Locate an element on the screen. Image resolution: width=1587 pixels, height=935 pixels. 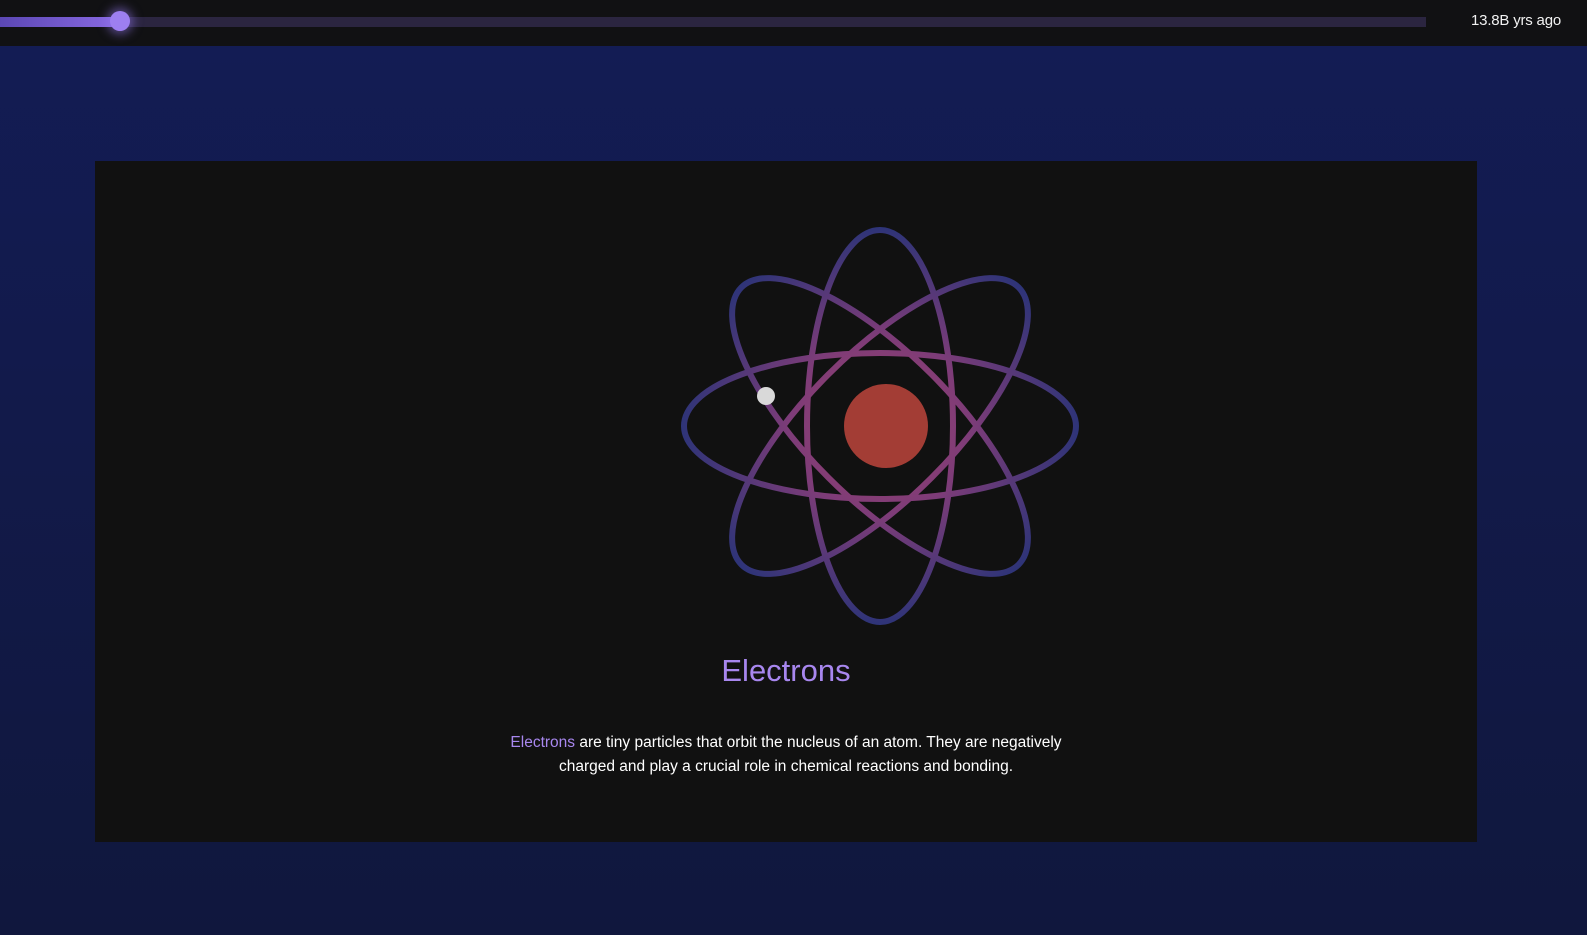
description-highlight: Electrons is located at coordinates (543, 742).